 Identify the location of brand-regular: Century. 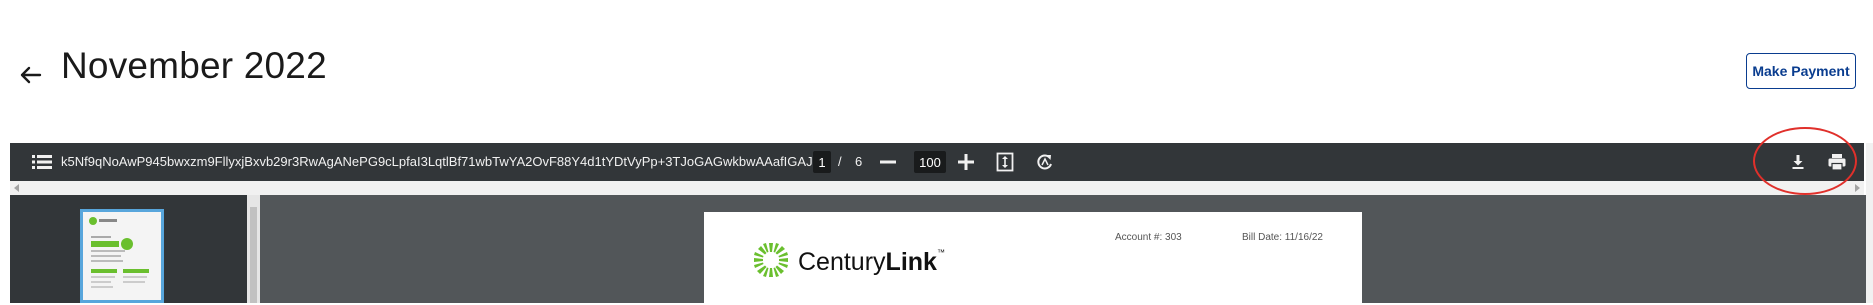
(842, 262).